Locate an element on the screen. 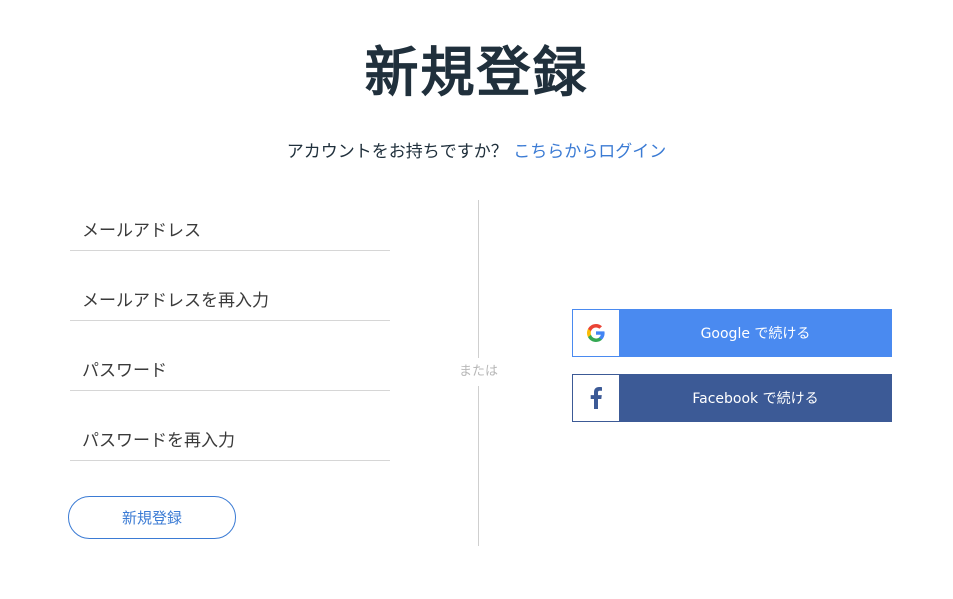  facebook-button-label: Facebook で続ける is located at coordinates (755, 398).